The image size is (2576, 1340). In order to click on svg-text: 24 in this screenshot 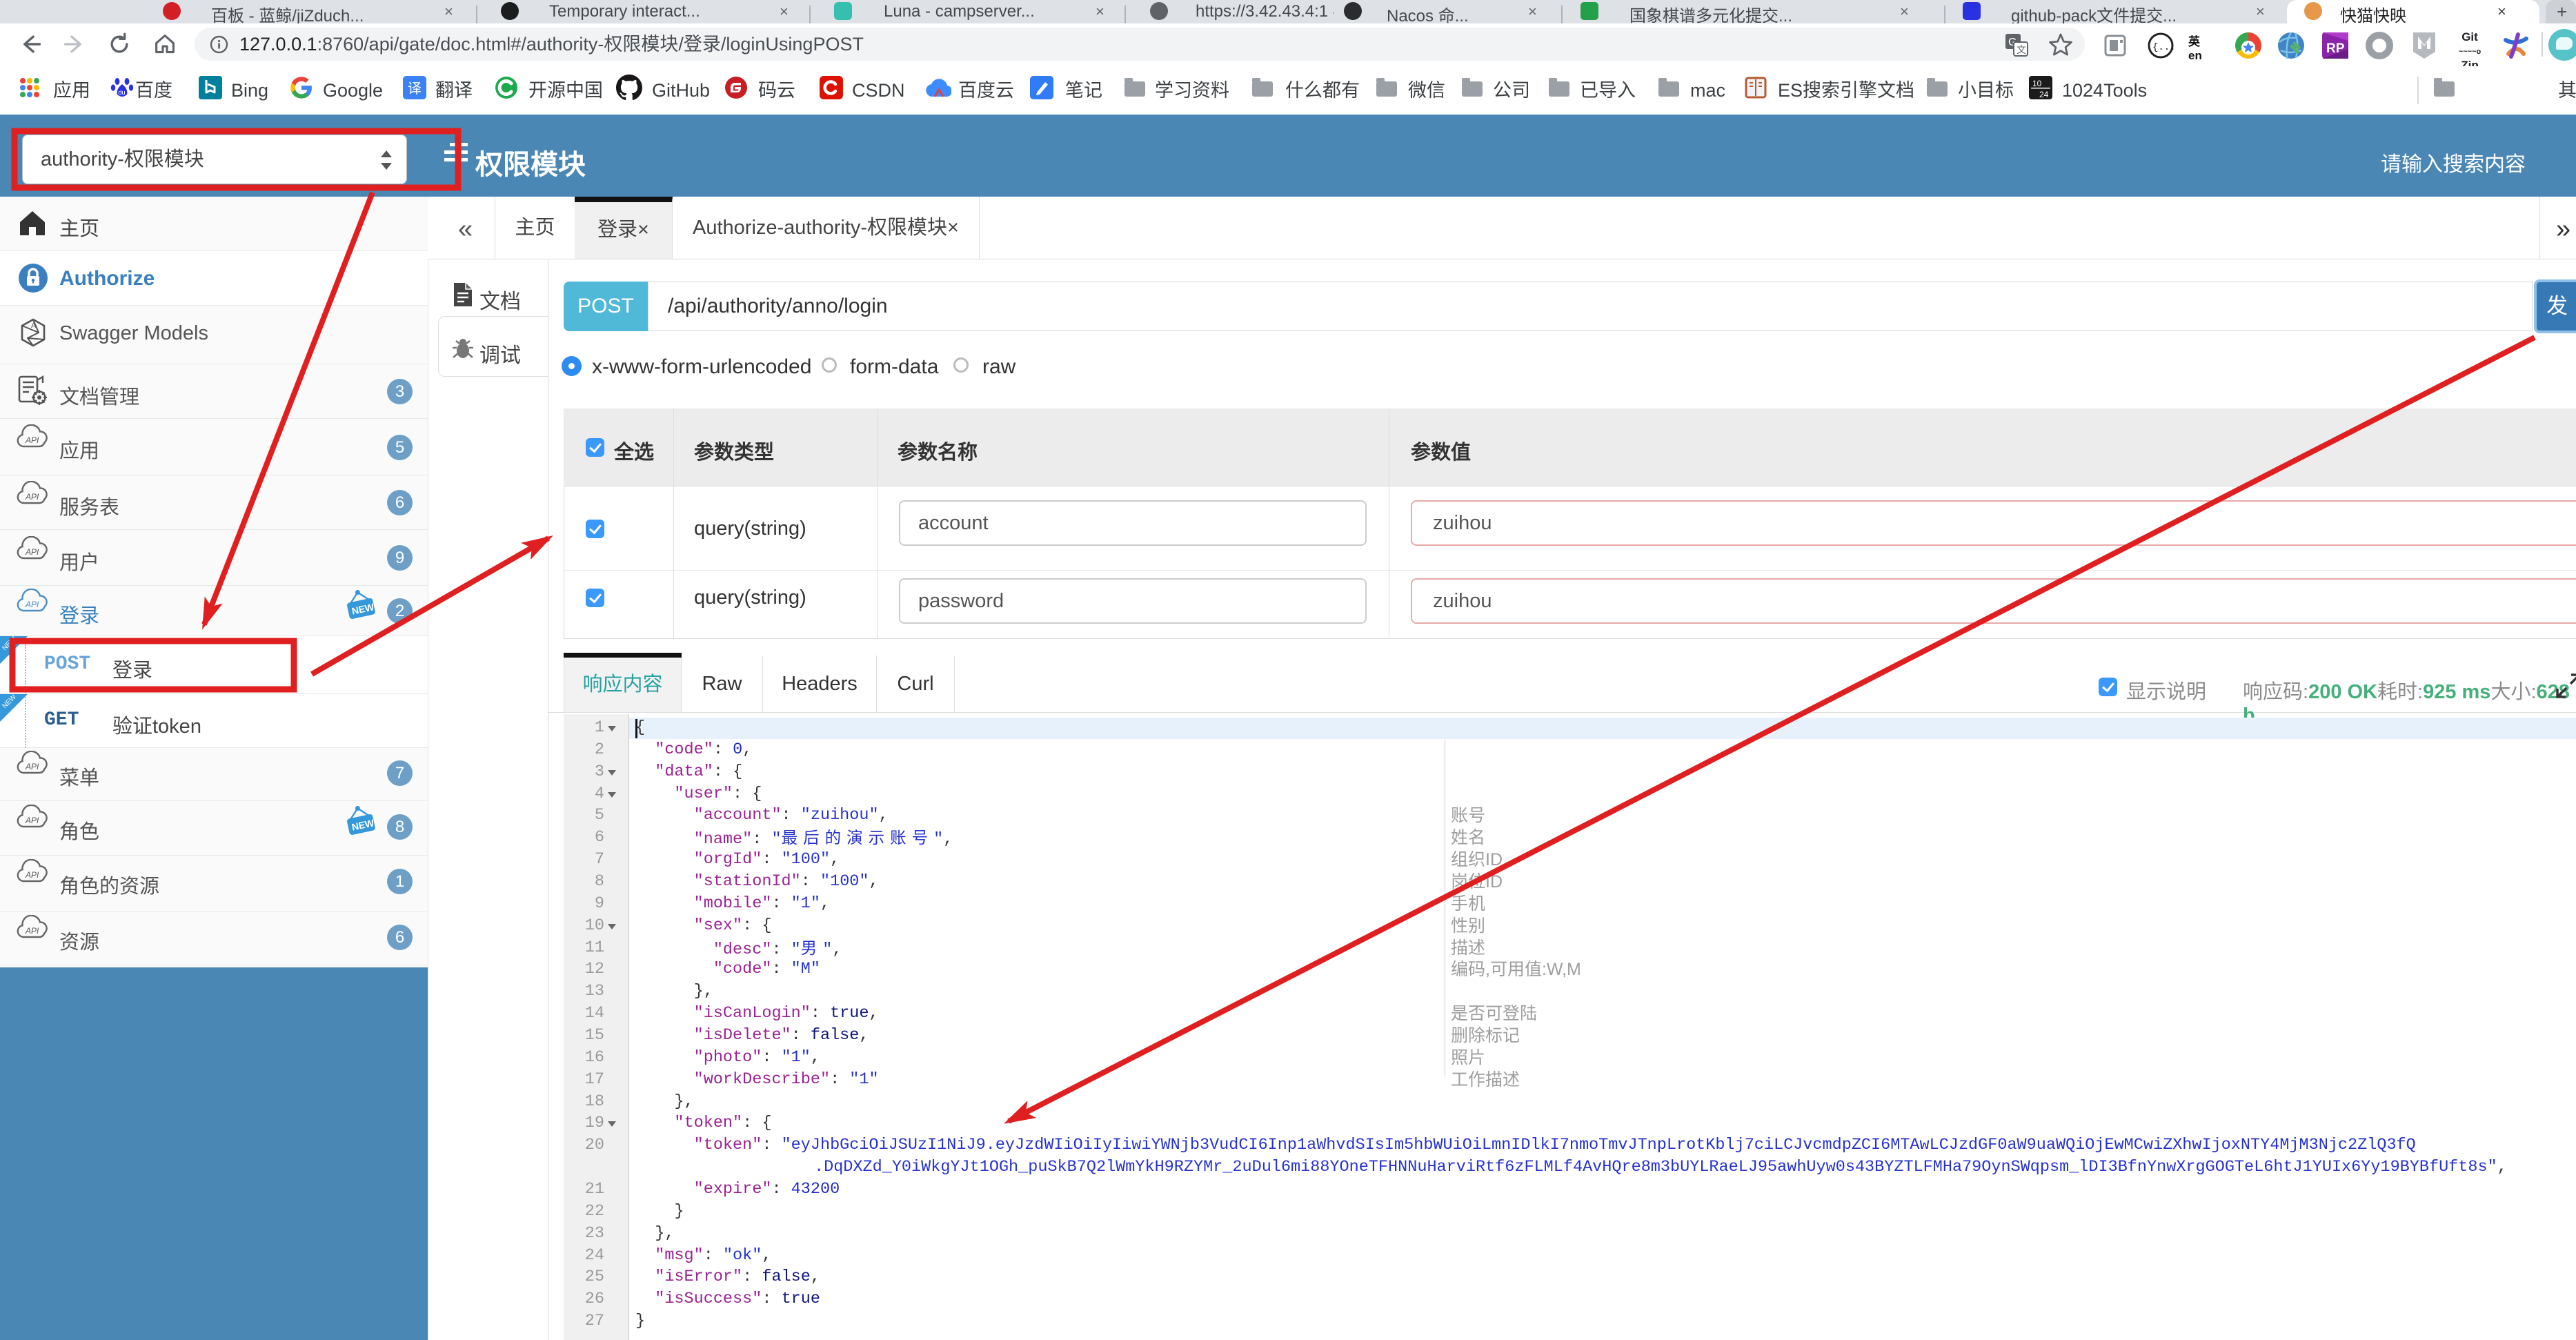, I will do `click(2044, 94)`.